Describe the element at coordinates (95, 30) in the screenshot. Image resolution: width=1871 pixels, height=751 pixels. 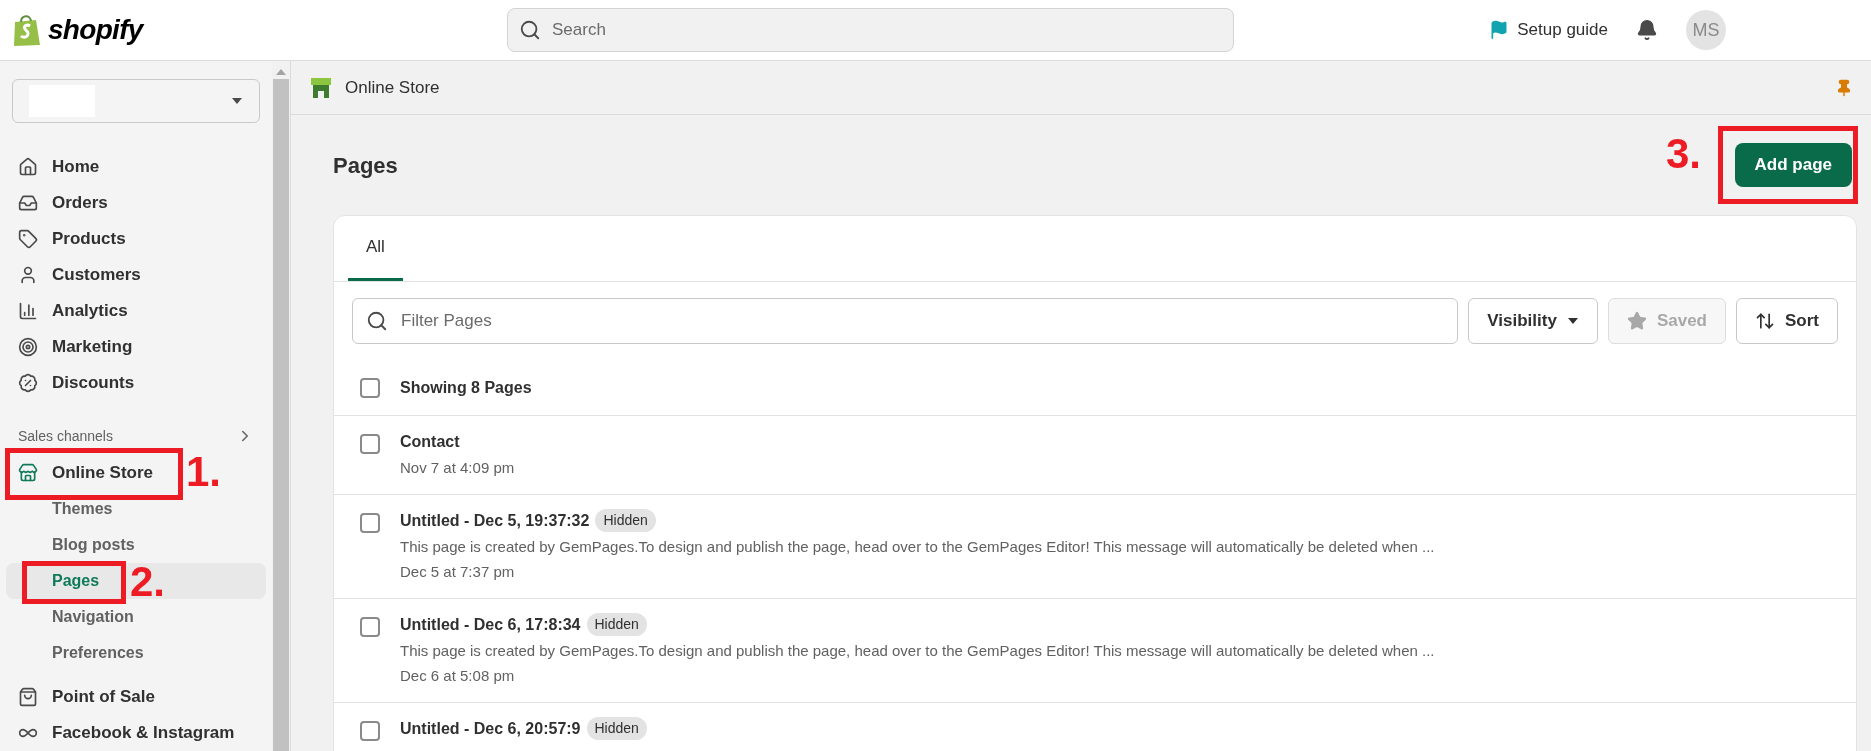
I see `logo-text: shopify` at that location.